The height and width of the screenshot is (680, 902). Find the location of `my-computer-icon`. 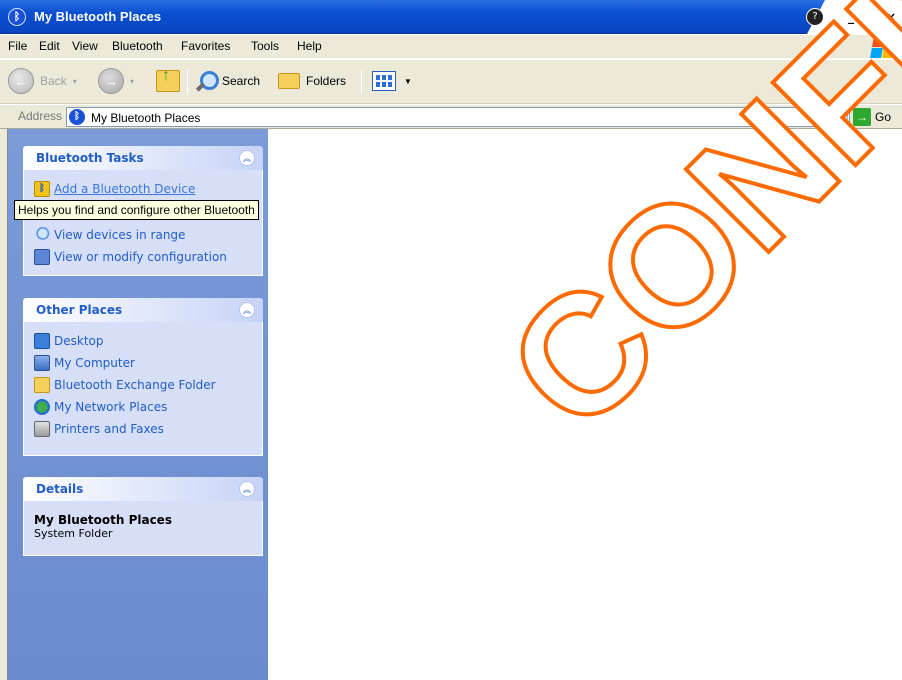

my-computer-icon is located at coordinates (42, 363).